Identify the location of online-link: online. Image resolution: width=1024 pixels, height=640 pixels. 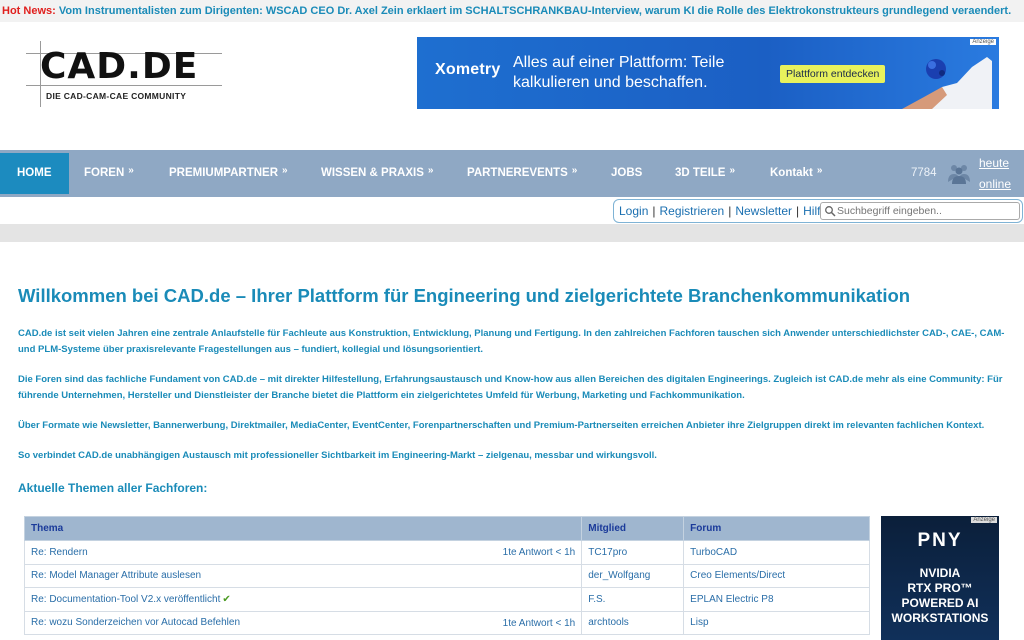
(999, 184).